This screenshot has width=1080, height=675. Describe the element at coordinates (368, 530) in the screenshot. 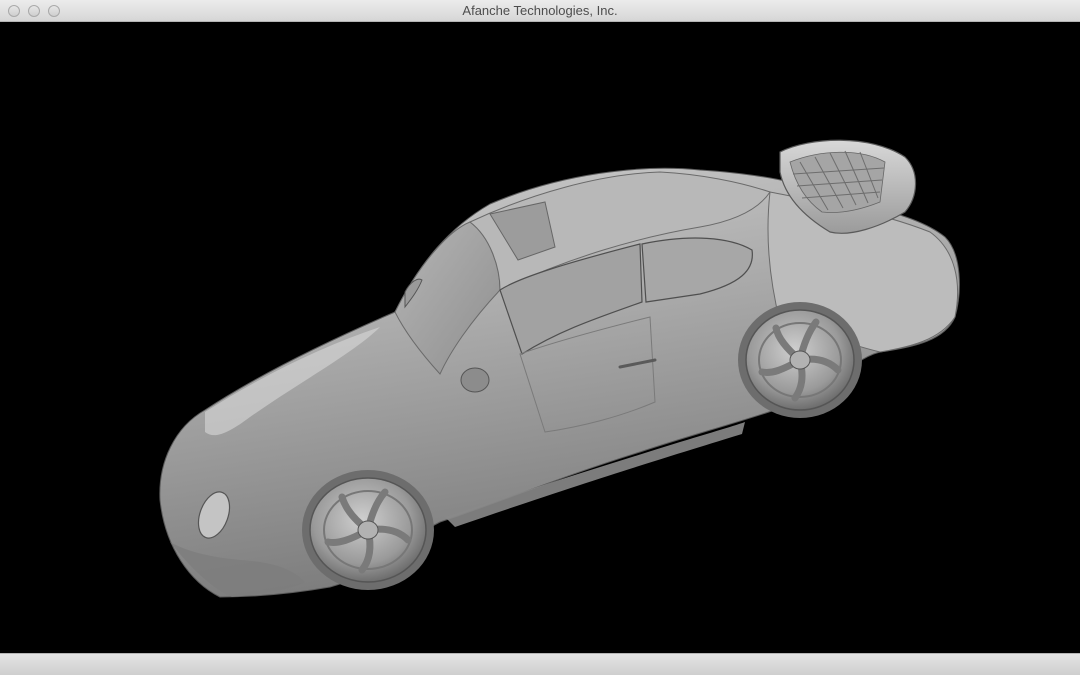

I see `front-wheel` at that location.